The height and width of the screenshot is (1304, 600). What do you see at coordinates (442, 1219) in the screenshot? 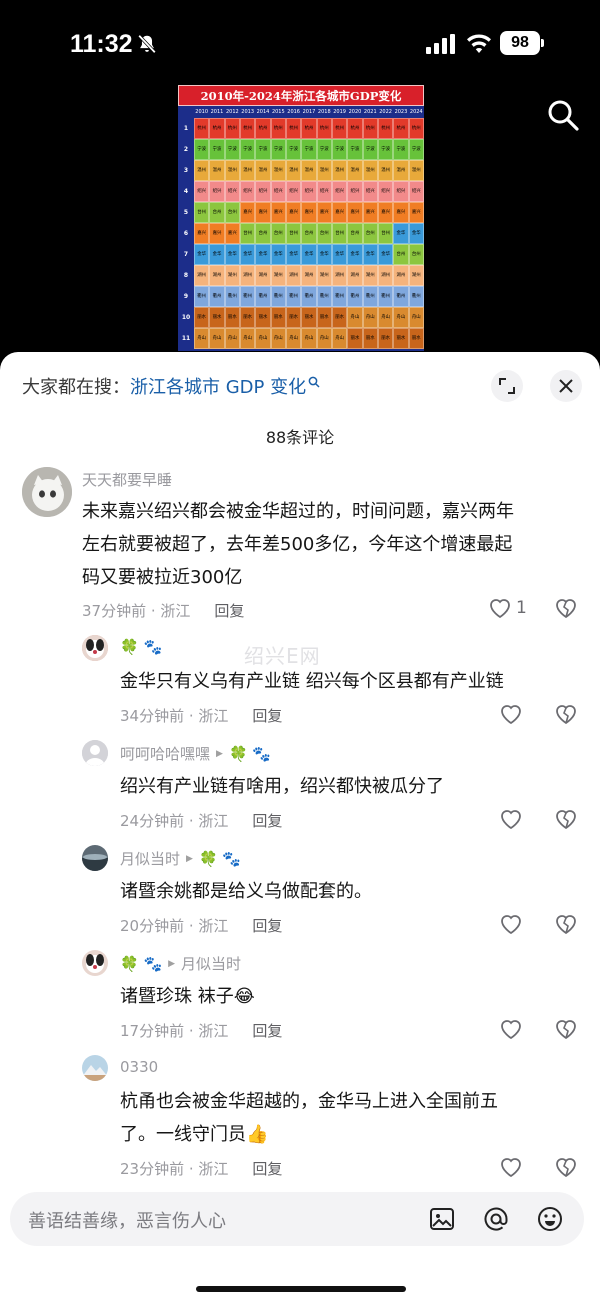
I see `image-icon` at bounding box center [442, 1219].